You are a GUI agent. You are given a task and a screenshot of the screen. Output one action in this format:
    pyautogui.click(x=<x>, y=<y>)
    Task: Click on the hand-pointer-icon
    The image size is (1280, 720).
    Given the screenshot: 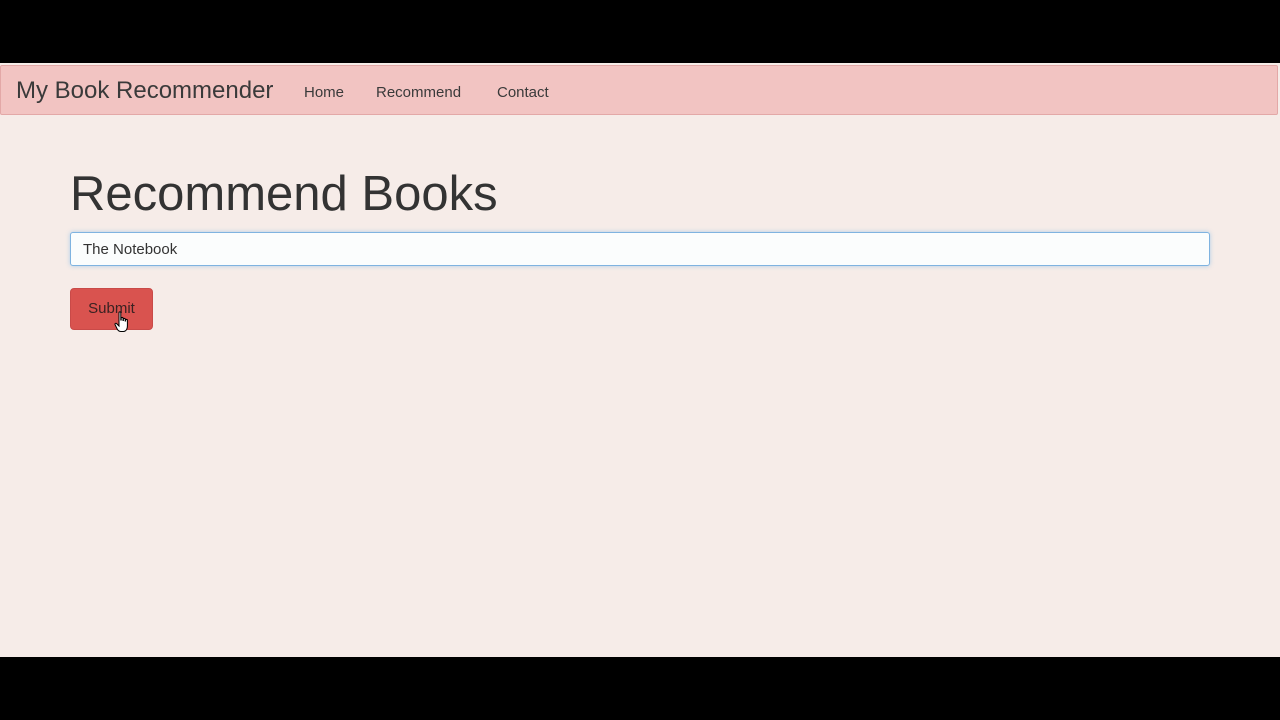 What is the action you would take?
    pyautogui.click(x=121, y=321)
    